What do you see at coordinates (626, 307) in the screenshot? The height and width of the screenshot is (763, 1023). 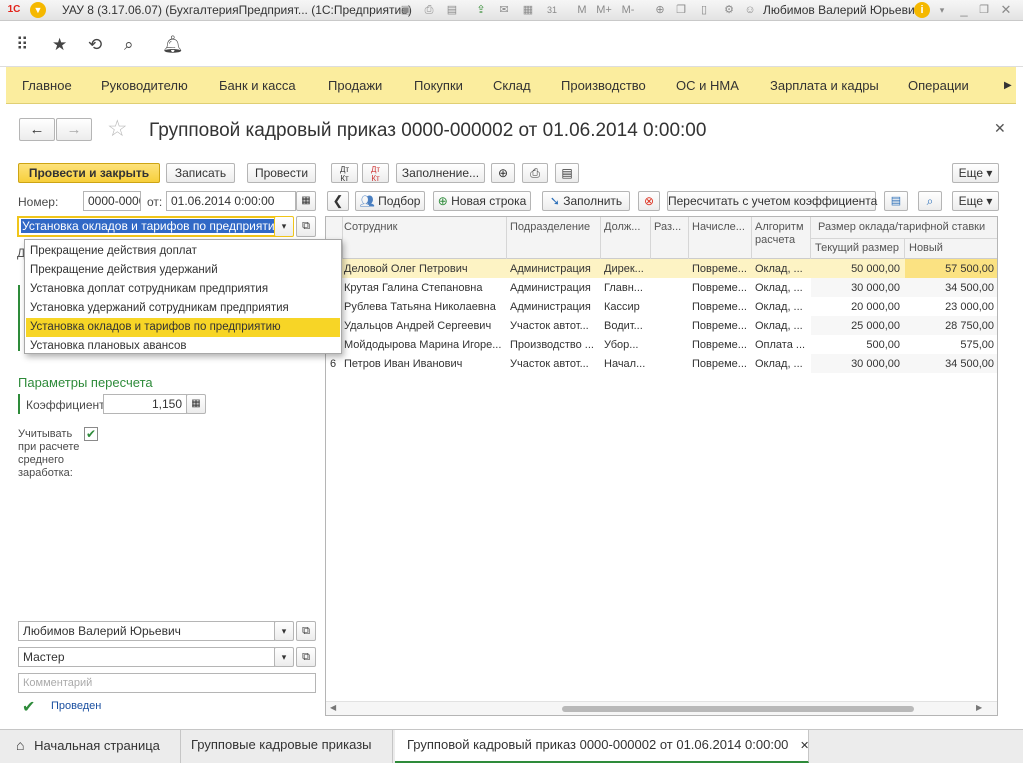 I see `cell-position: Кассир` at bounding box center [626, 307].